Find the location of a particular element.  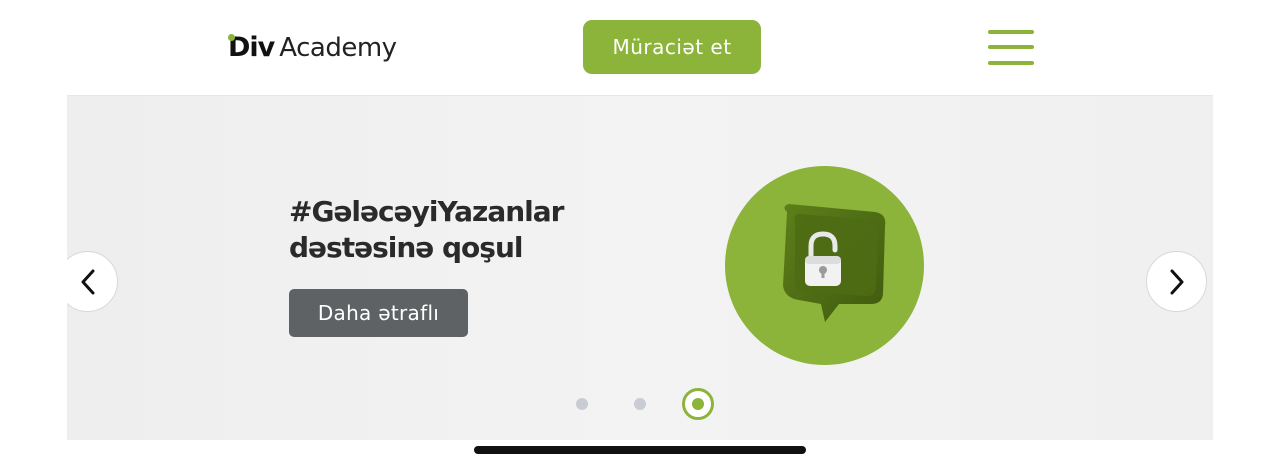

logo-text: Academy is located at coordinates (338, 48).